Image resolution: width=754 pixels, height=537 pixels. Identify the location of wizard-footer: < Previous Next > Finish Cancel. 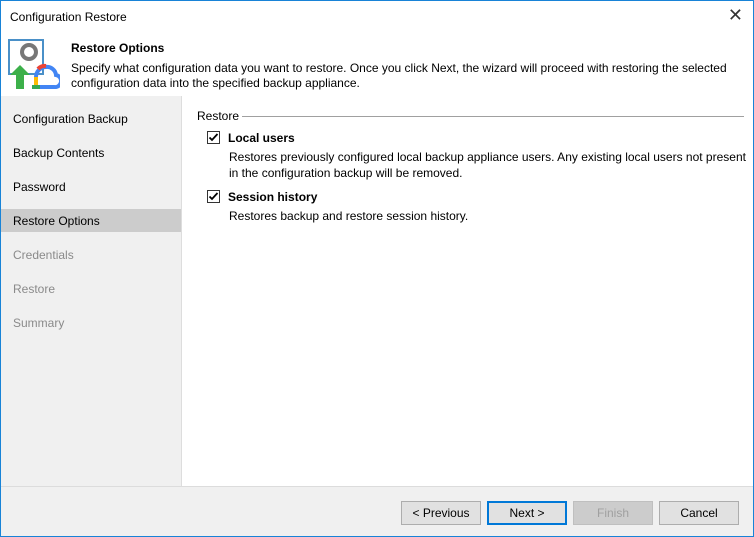
(377, 511).